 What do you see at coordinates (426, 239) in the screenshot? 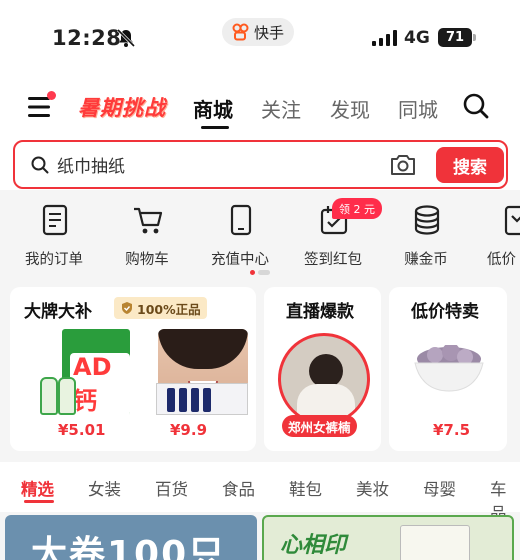
I see `quick-earn-coins: 赚金币` at bounding box center [426, 239].